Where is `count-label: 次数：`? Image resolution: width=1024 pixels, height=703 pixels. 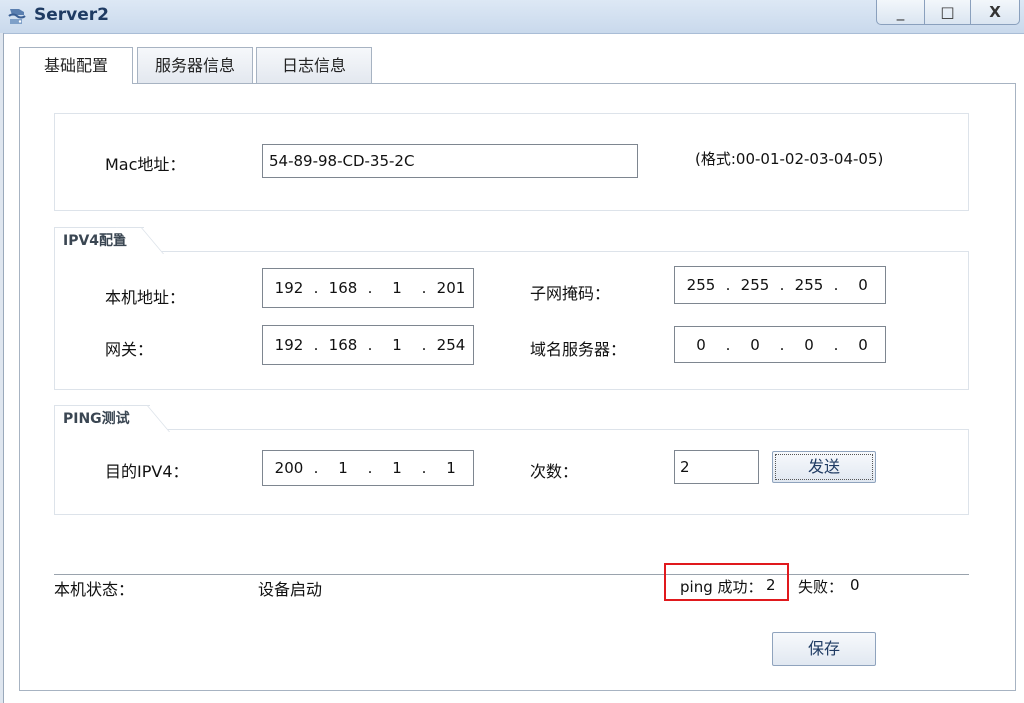
count-label: 次数： is located at coordinates (554, 471).